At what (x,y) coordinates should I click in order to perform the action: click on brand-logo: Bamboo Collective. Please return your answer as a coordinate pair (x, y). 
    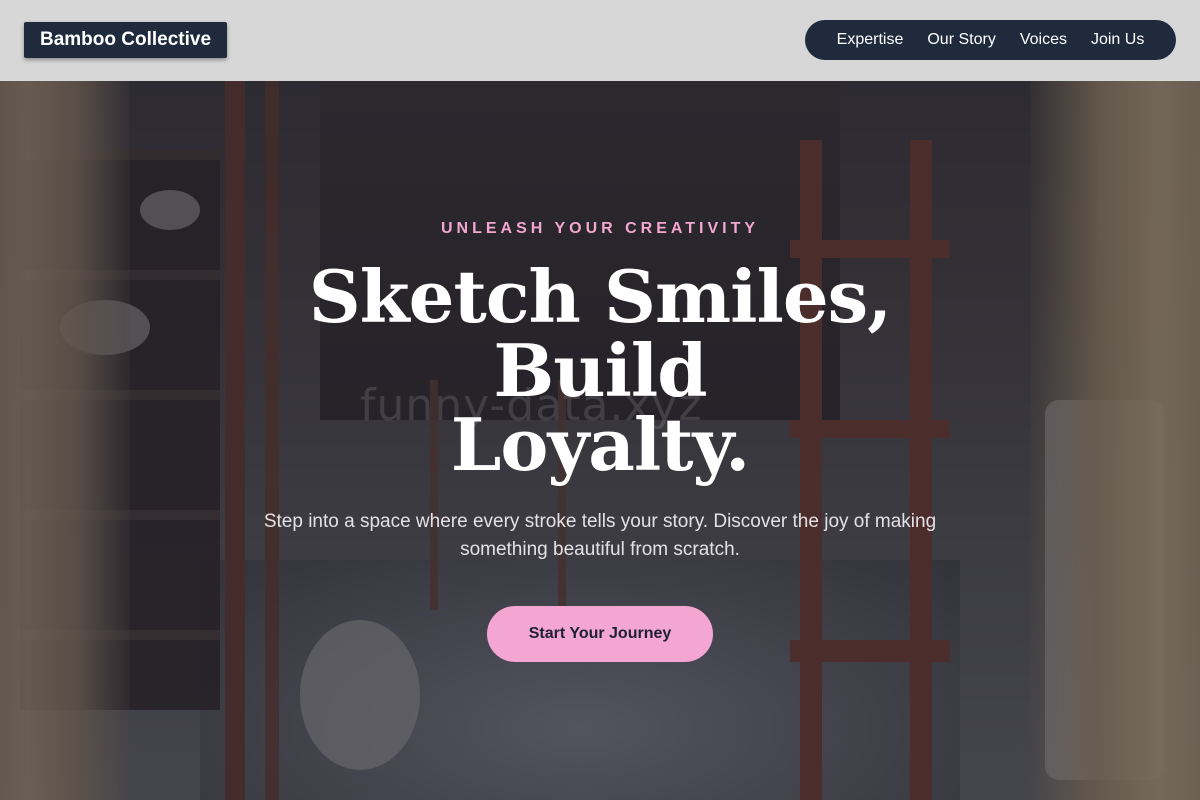
    Looking at the image, I should click on (126, 40).